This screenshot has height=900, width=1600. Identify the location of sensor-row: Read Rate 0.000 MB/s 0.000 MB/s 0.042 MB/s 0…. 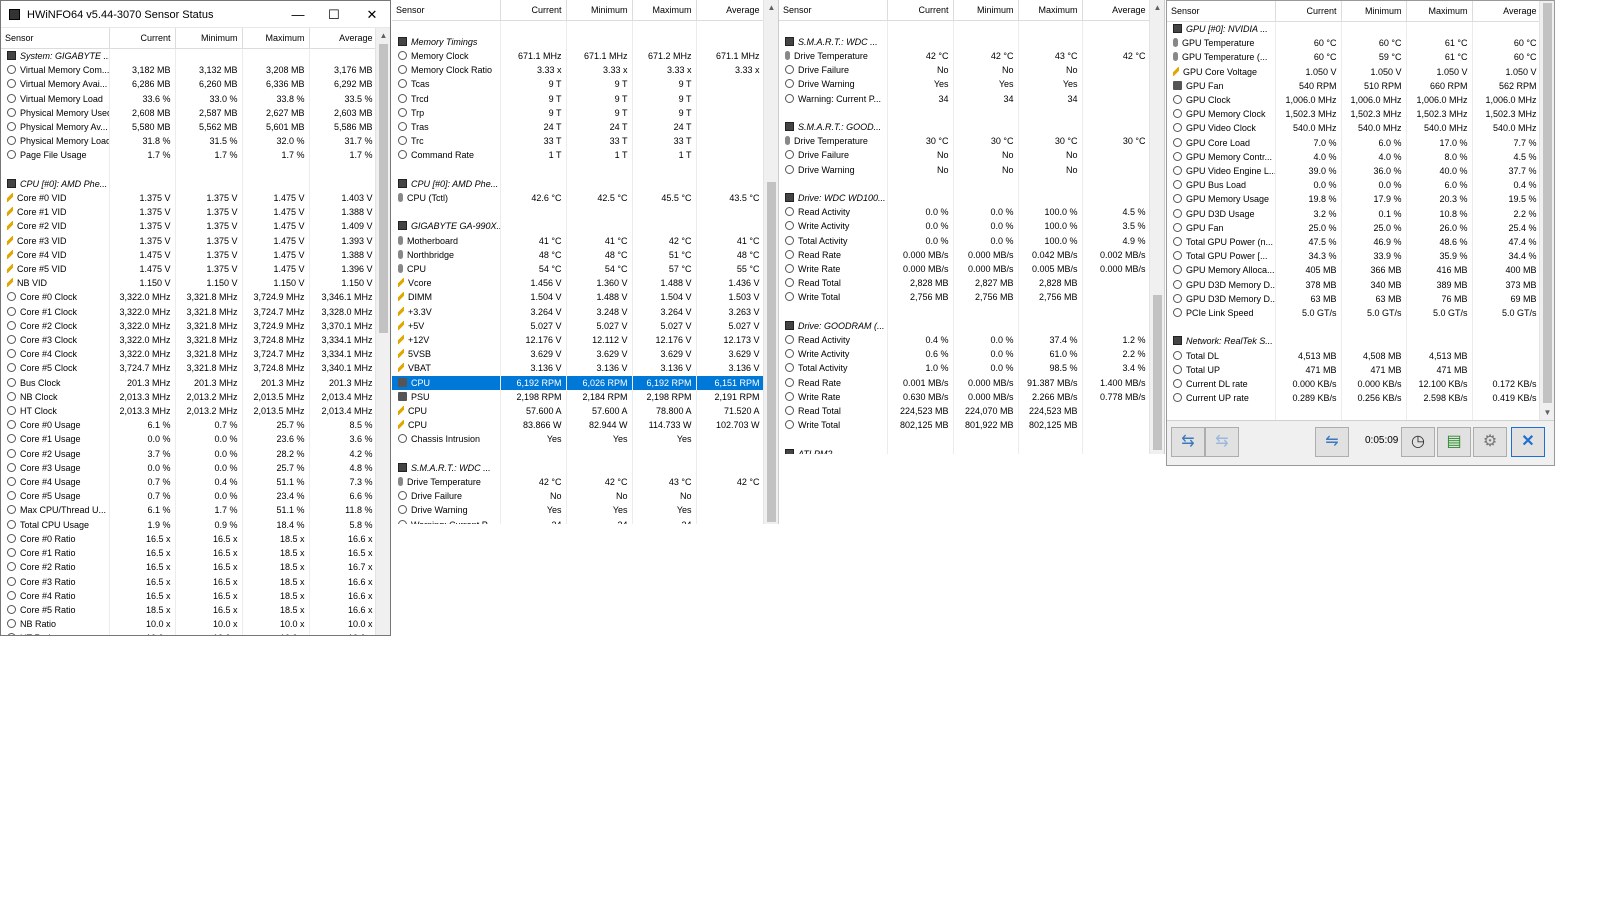
(964, 254).